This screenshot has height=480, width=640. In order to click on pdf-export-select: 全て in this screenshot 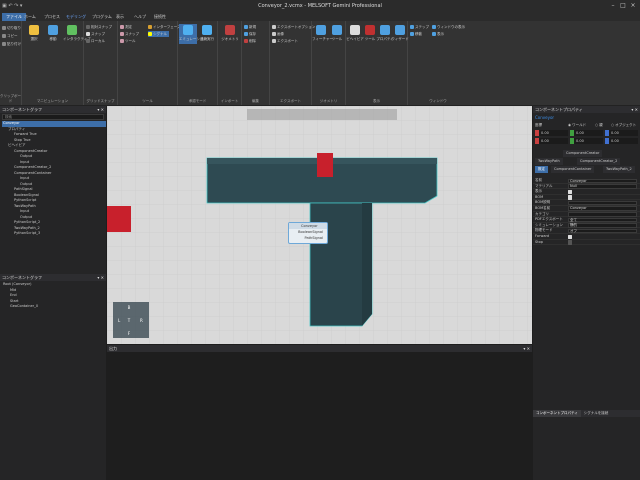, I will do `click(602, 220)`.